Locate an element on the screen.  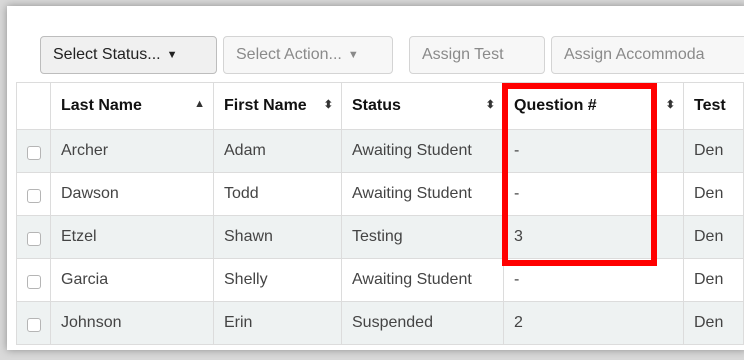
question-cell: 2 is located at coordinates (593, 323).